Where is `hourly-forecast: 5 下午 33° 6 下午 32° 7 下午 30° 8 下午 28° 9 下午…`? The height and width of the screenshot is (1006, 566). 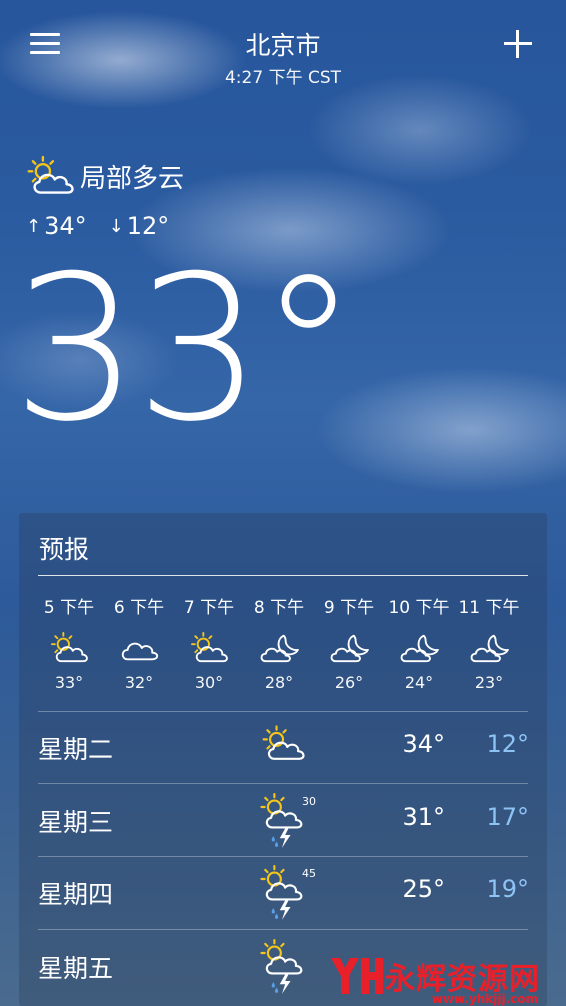
hourly-forecast: 5 下午 33° 6 下午 32° 7 下午 30° 8 下午 28° 9 下午… is located at coordinates (284, 642).